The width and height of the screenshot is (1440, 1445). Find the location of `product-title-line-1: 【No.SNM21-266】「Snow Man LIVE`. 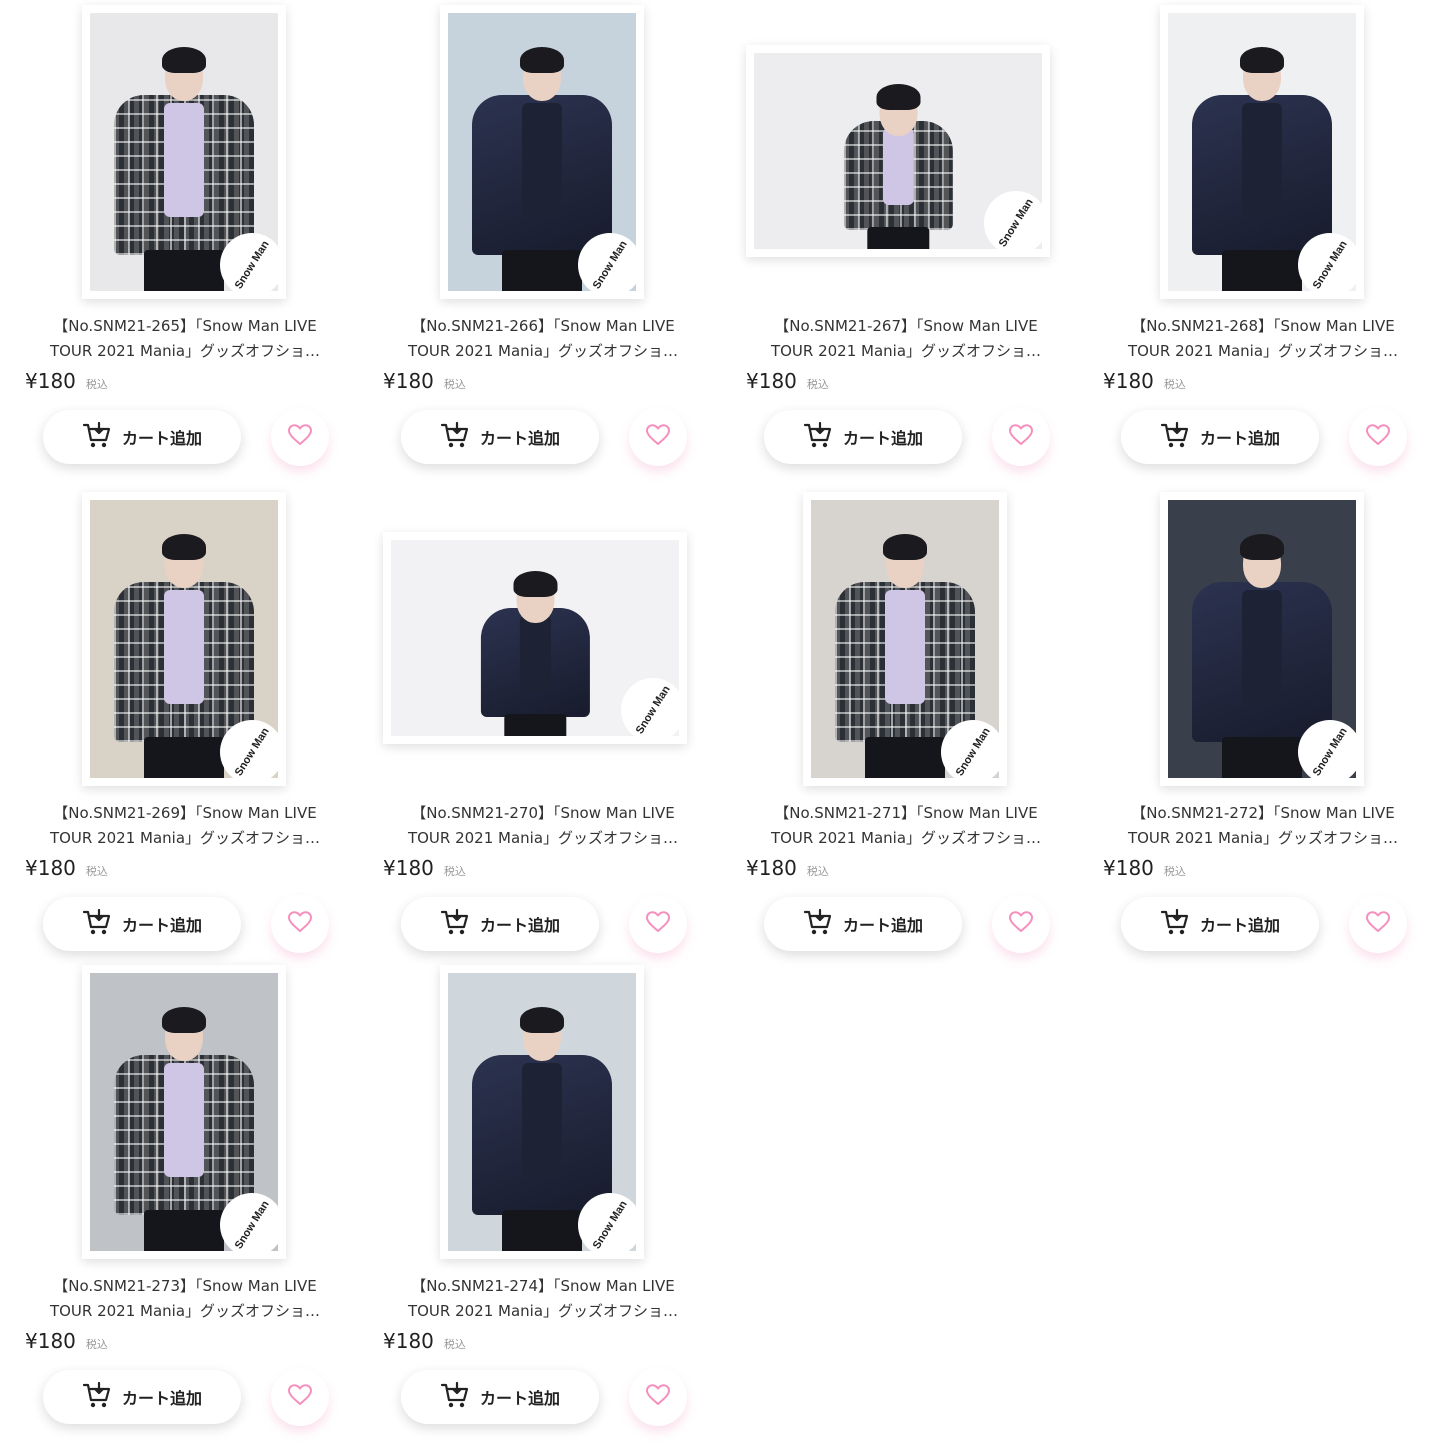

product-title-line-1: 【No.SNM21-266】「Snow Man LIVE is located at coordinates (543, 326).